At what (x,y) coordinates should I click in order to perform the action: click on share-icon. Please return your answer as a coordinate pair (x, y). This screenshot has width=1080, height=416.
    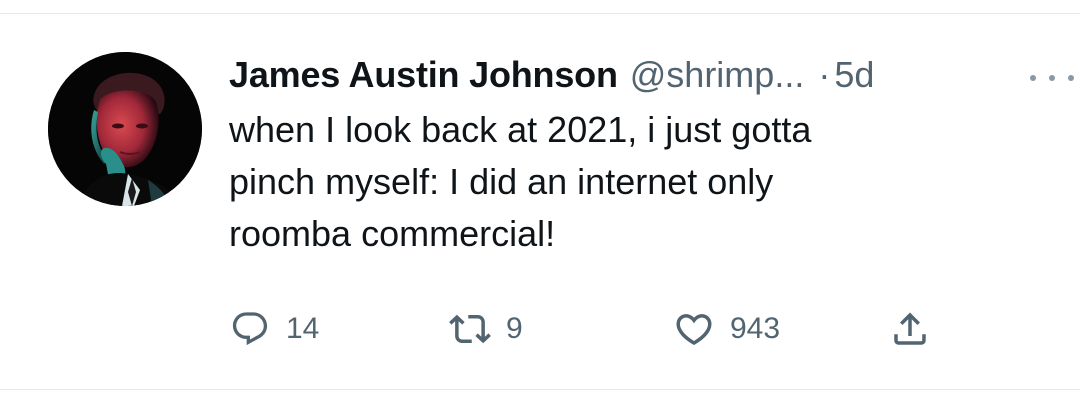
    Looking at the image, I should click on (910, 329).